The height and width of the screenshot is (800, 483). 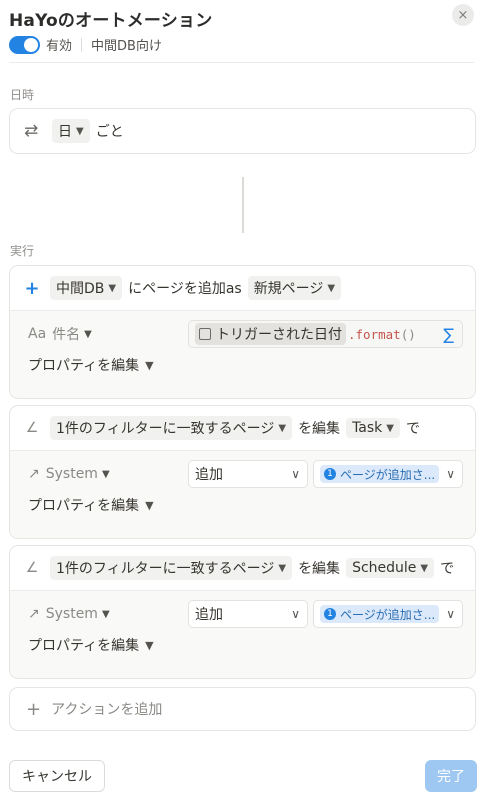 What do you see at coordinates (241, 62) in the screenshot?
I see `header-divider` at bounding box center [241, 62].